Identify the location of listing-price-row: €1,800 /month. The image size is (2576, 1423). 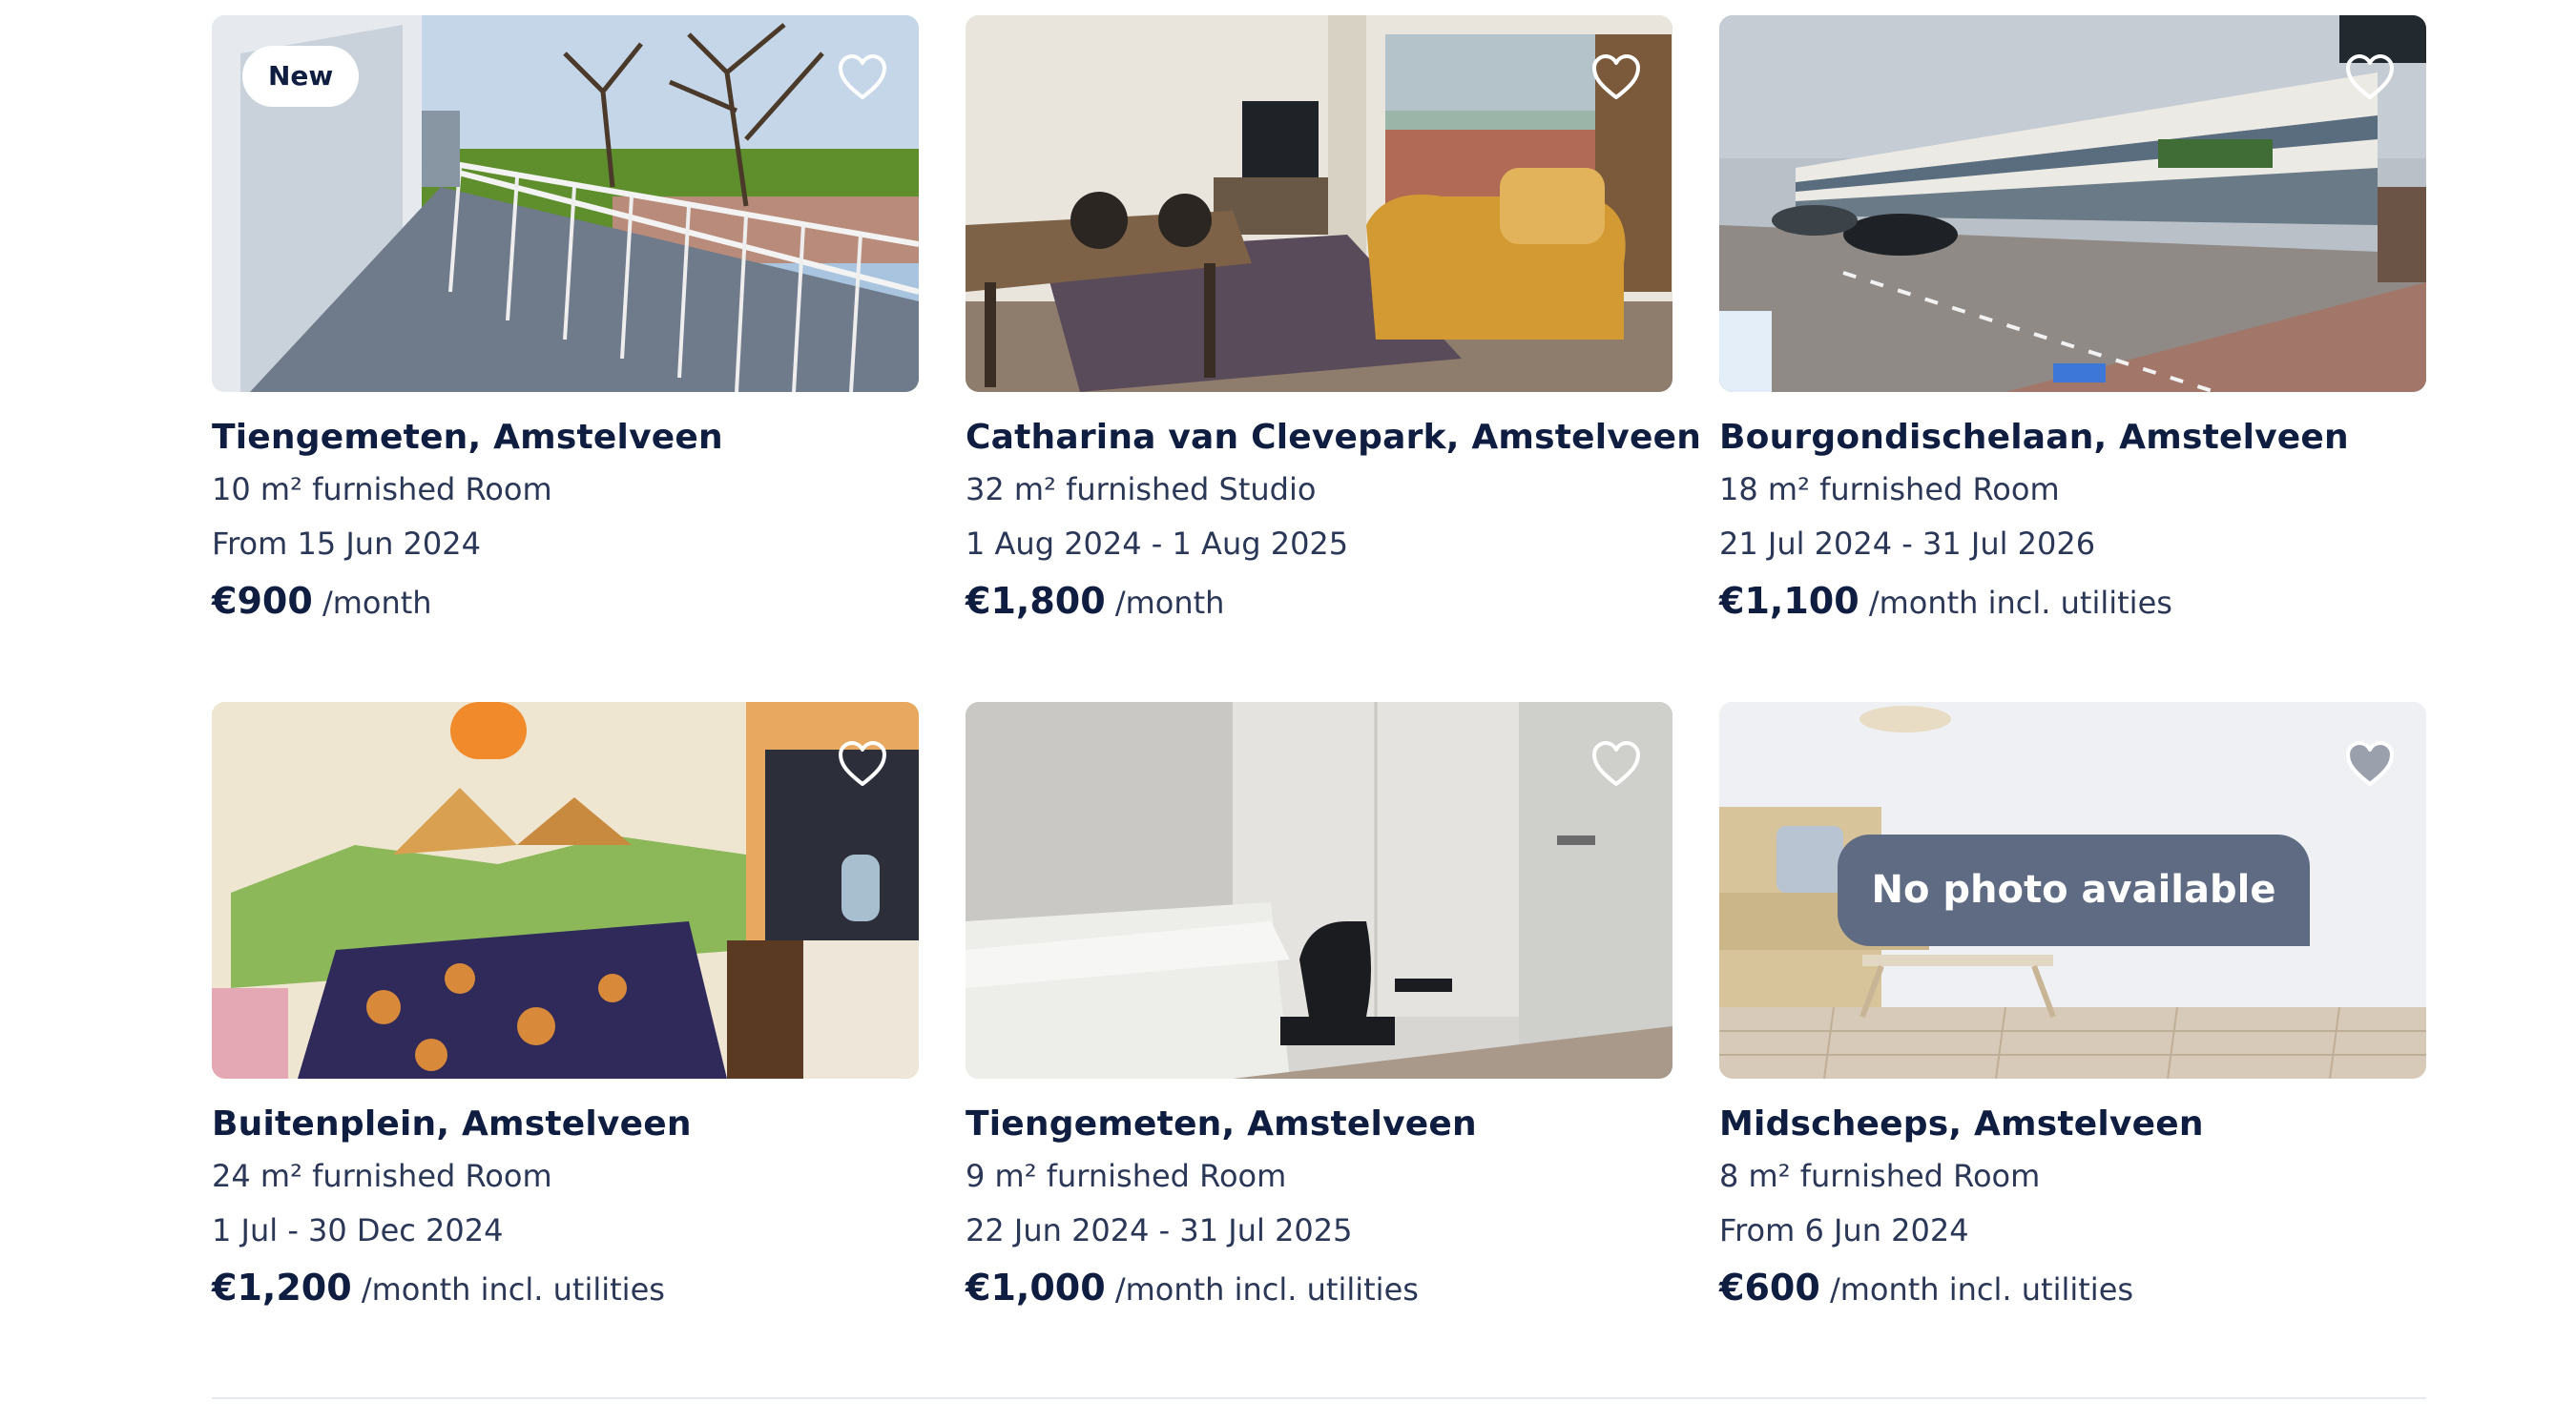
(1319, 600).